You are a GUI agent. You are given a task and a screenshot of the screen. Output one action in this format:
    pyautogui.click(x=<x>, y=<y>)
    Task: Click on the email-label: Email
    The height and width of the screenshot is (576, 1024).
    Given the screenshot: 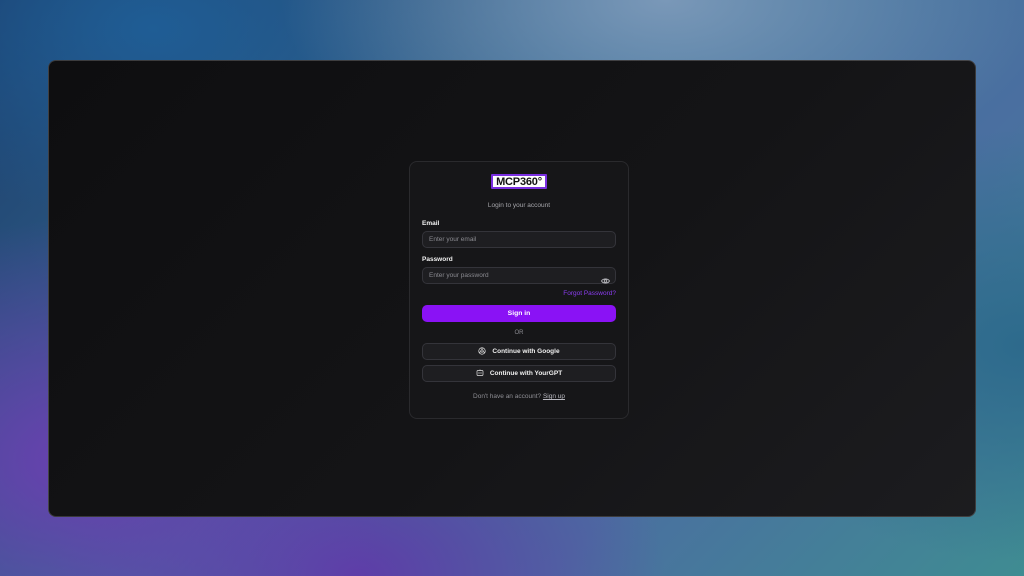 What is the action you would take?
    pyautogui.click(x=431, y=223)
    